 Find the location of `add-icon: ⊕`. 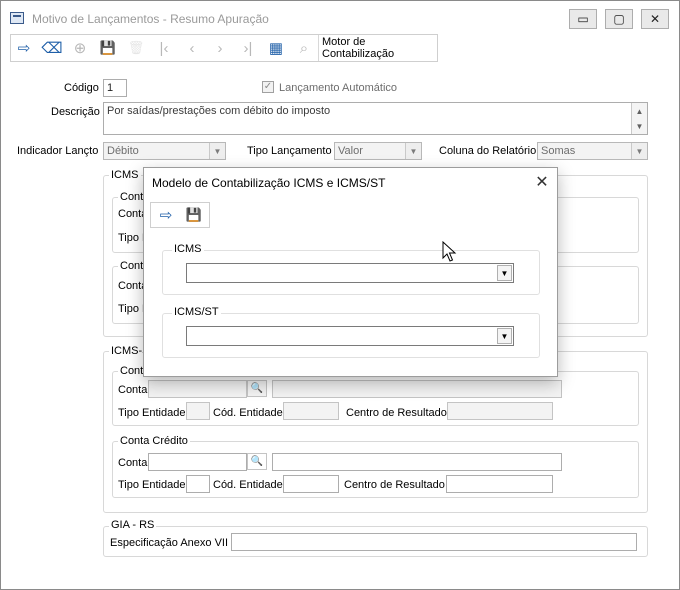

add-icon: ⊕ is located at coordinates (80, 48).